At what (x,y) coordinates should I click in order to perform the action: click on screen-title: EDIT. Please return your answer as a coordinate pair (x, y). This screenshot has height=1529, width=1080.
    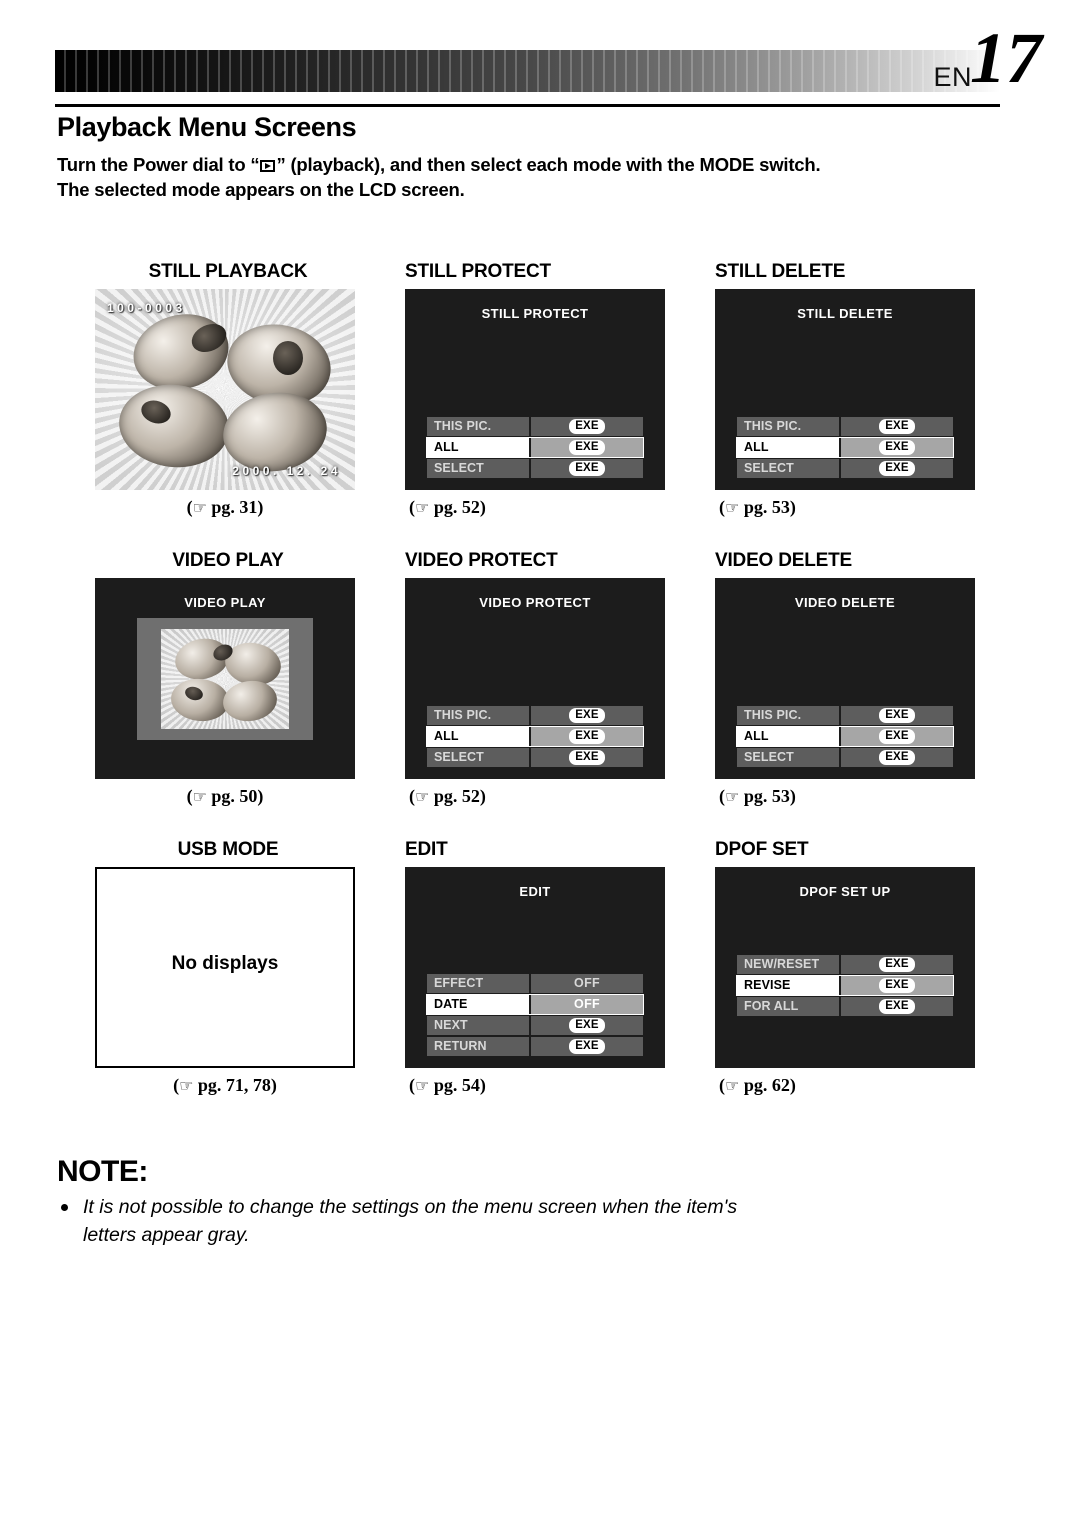
    Looking at the image, I should click on (535, 891).